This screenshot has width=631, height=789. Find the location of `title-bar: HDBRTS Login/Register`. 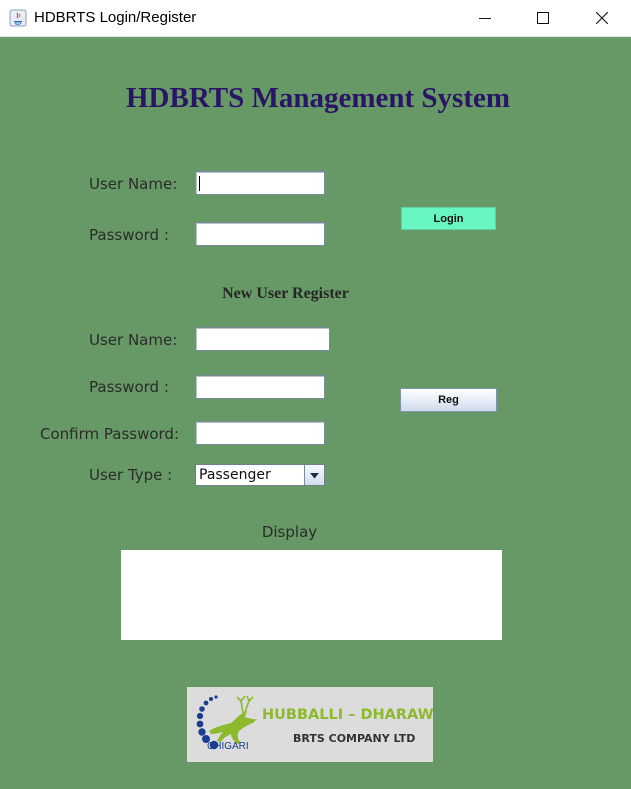

title-bar: HDBRTS Login/Register is located at coordinates (315, 18).